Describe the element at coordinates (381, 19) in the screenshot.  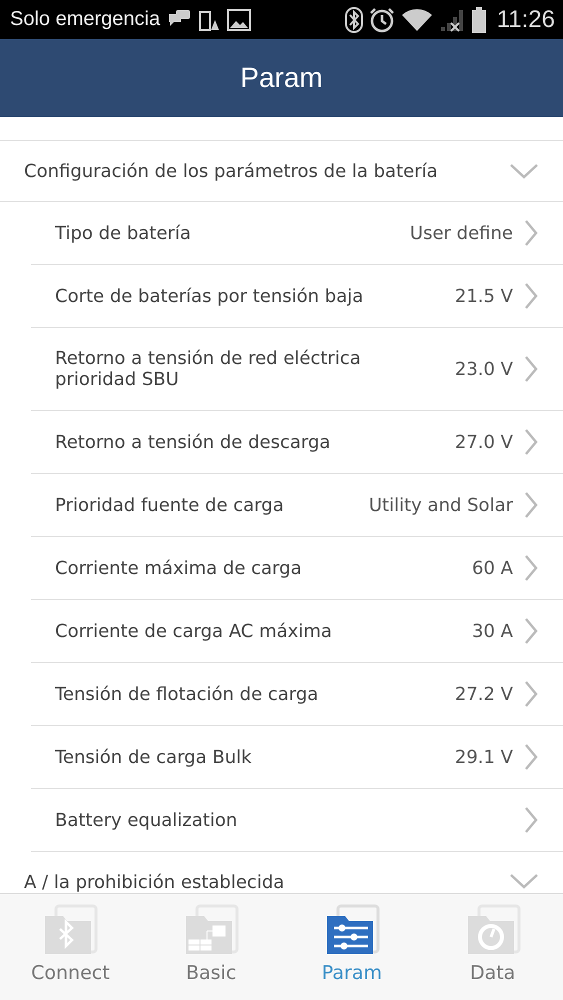
I see `alarm-clock-icon` at that location.